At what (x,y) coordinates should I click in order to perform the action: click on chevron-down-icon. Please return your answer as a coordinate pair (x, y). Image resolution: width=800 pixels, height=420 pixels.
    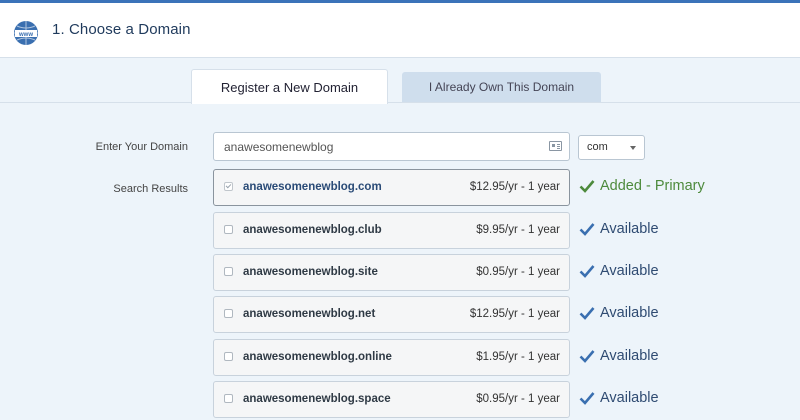
    Looking at the image, I should click on (633, 148).